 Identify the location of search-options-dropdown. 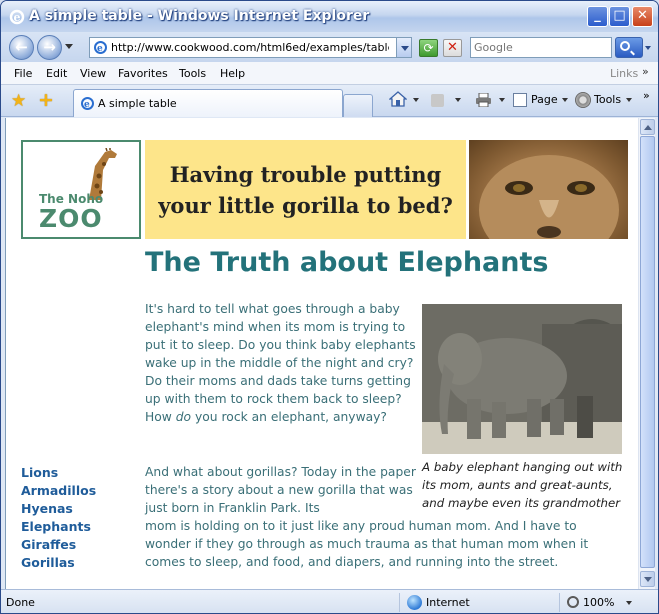
(648, 48).